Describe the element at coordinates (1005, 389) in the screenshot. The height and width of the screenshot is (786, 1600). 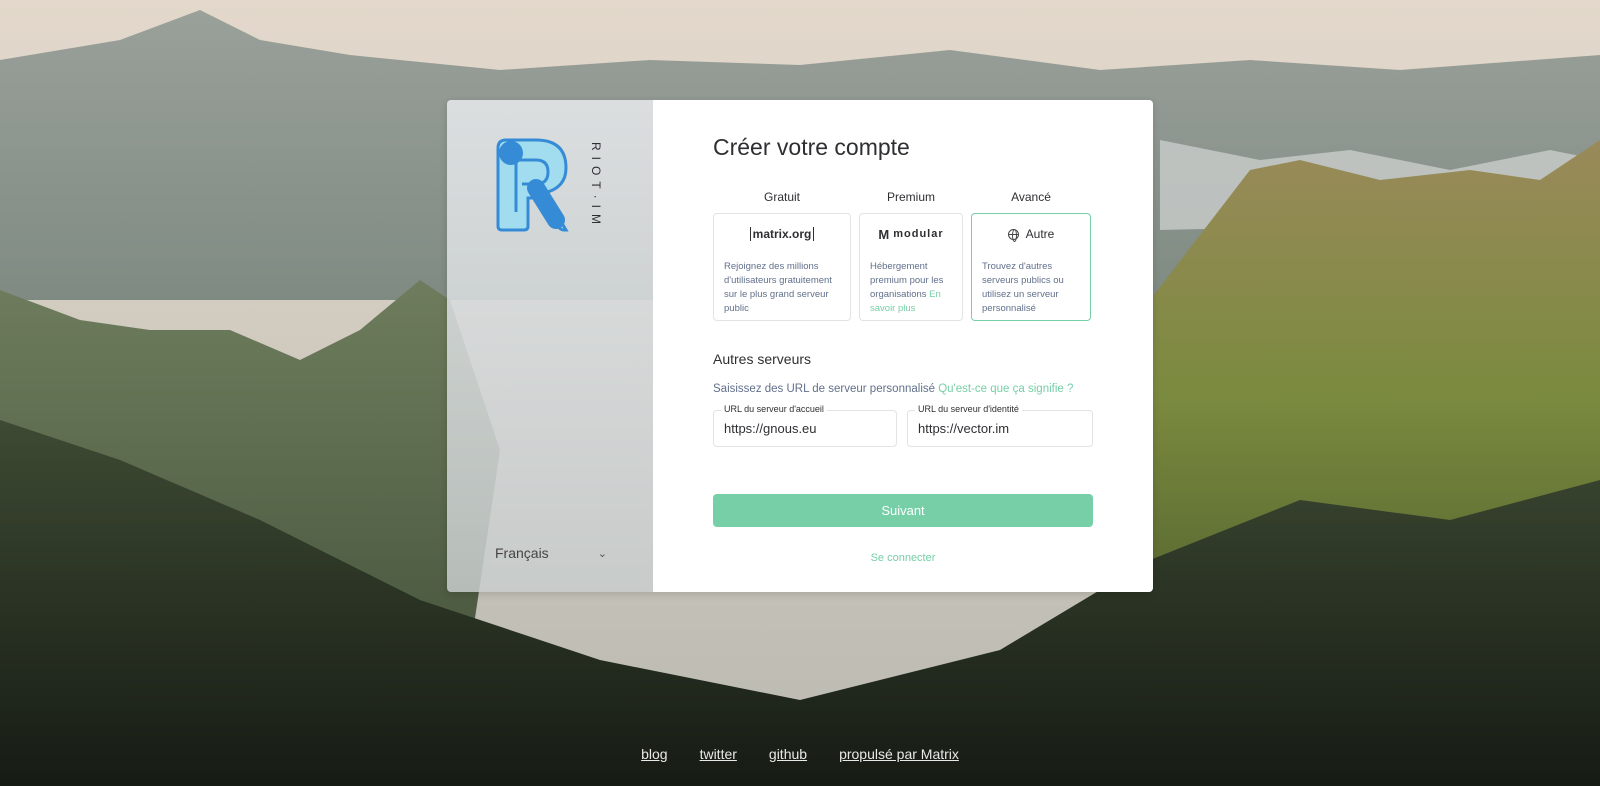
I see `what-does-this-mean-link: Qu'est-ce que ça signifie ?` at that location.